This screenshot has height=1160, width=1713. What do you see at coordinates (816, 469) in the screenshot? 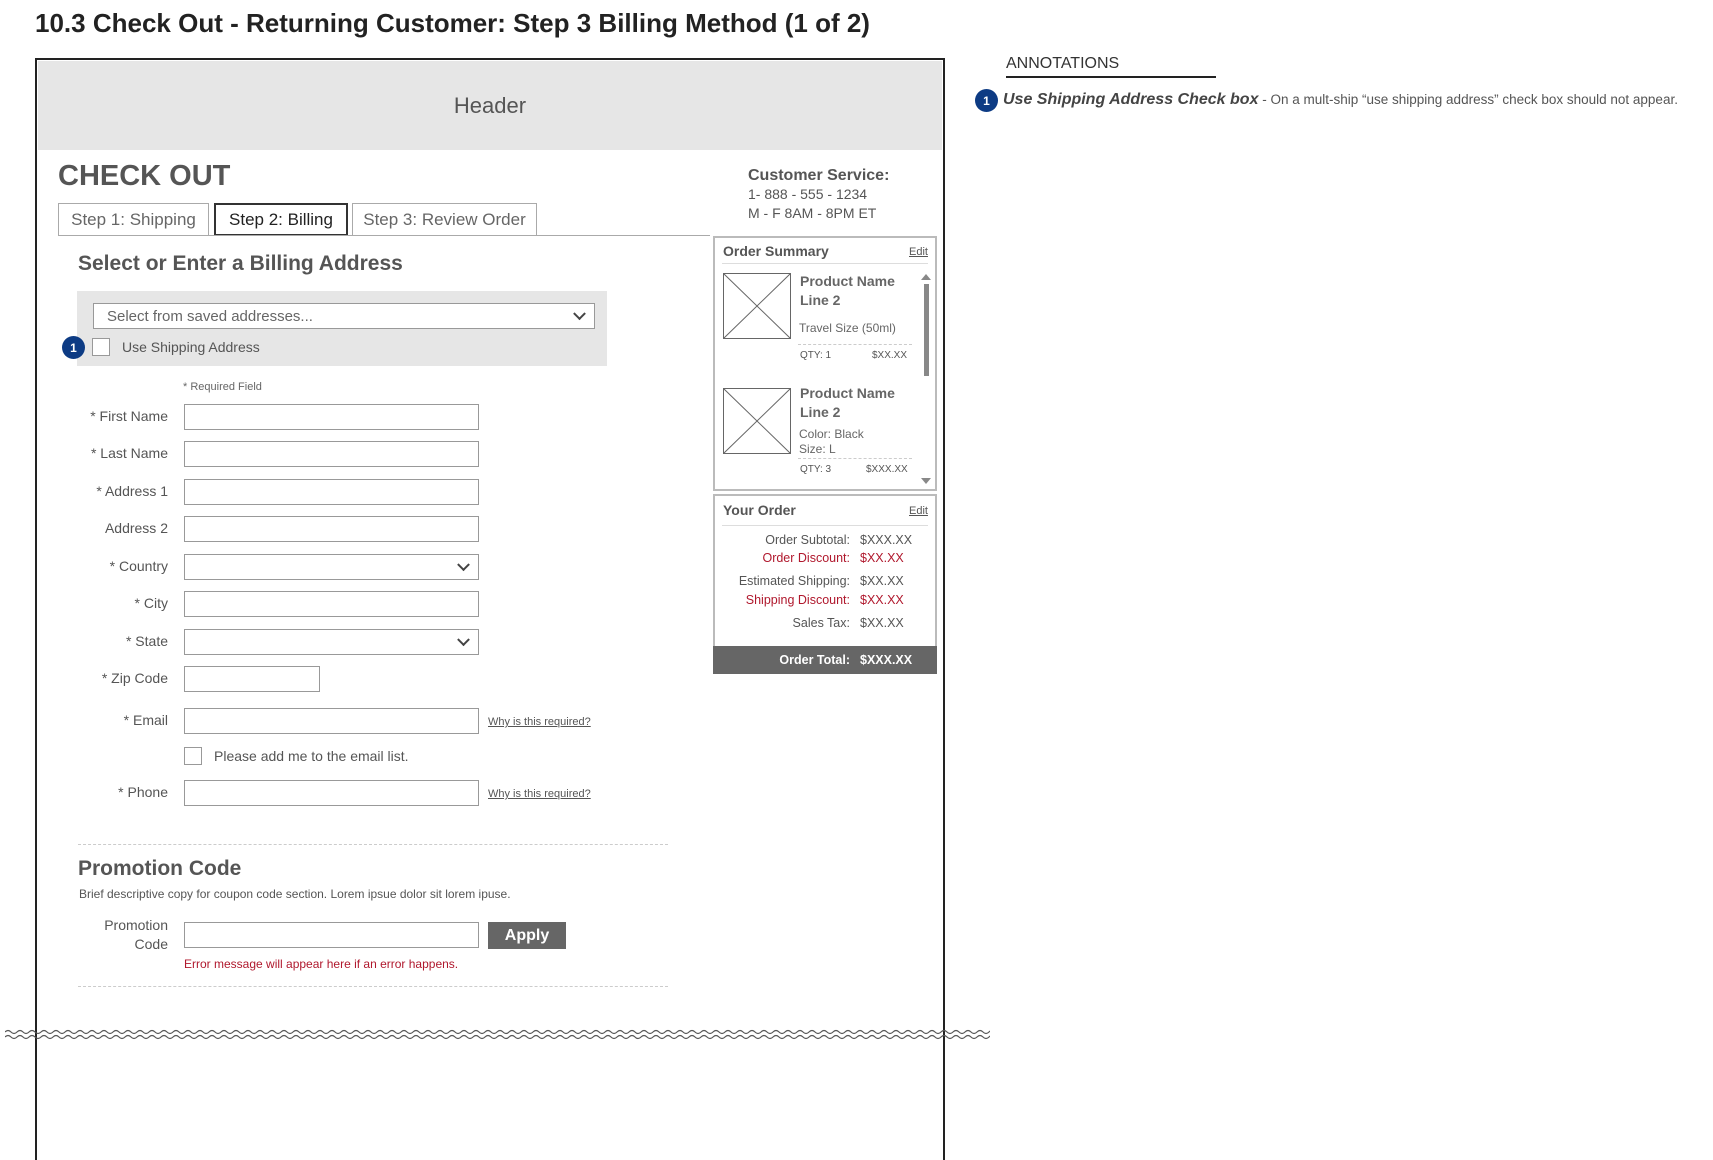
I see `product-qty: QTY: 3` at bounding box center [816, 469].